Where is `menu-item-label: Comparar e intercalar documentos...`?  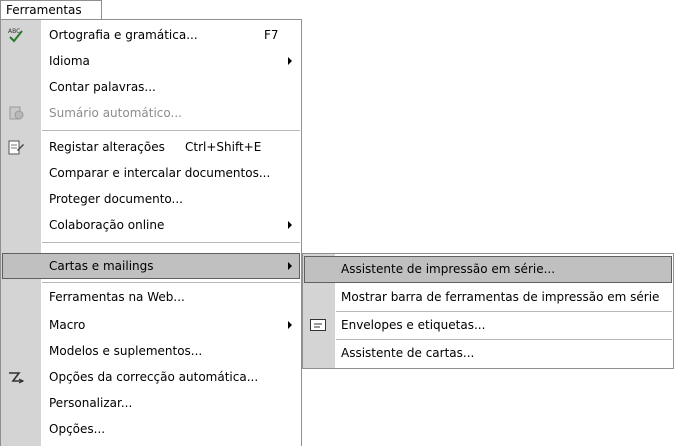
menu-item-label: Comparar e intercalar documentos... is located at coordinates (160, 173).